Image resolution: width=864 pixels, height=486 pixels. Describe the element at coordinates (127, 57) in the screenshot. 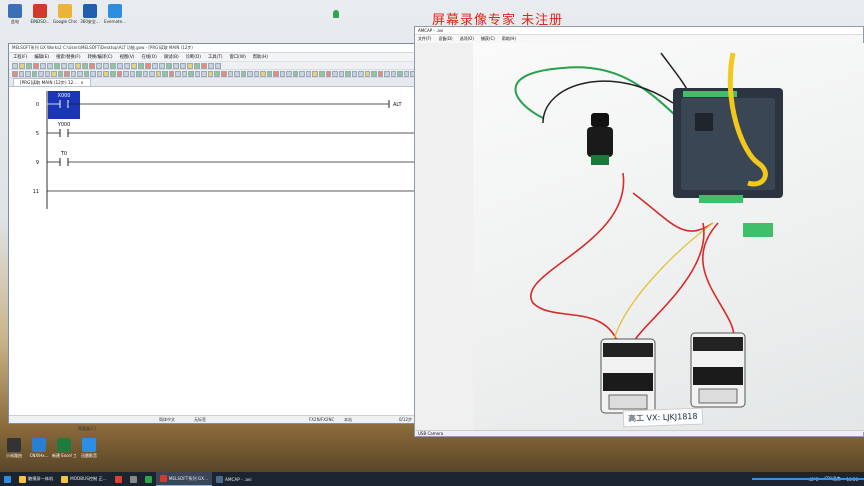

I see `menu-item: 视图(V)` at that location.